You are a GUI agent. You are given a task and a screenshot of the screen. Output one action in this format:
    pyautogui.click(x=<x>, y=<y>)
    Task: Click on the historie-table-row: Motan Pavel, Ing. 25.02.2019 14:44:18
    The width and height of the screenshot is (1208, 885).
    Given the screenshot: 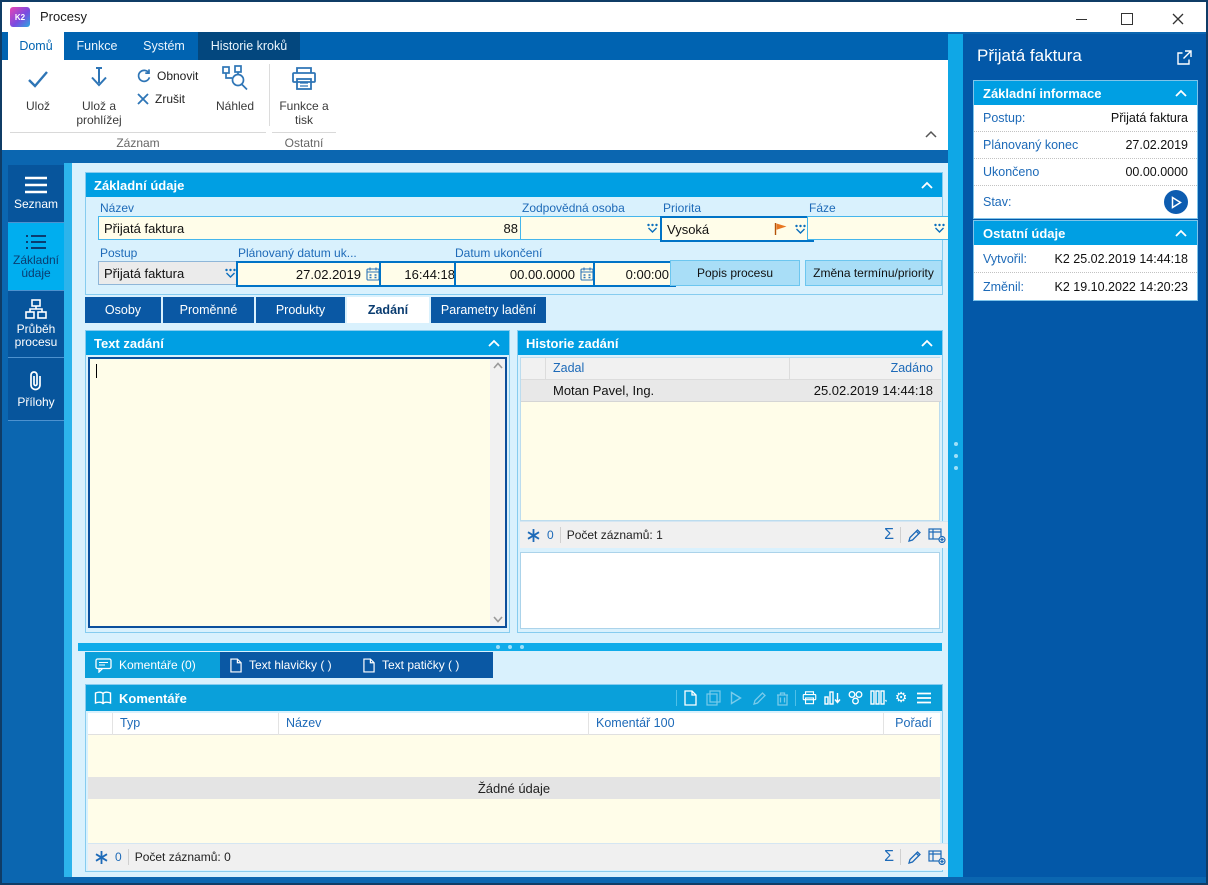 What is the action you would take?
    pyautogui.click(x=731, y=391)
    